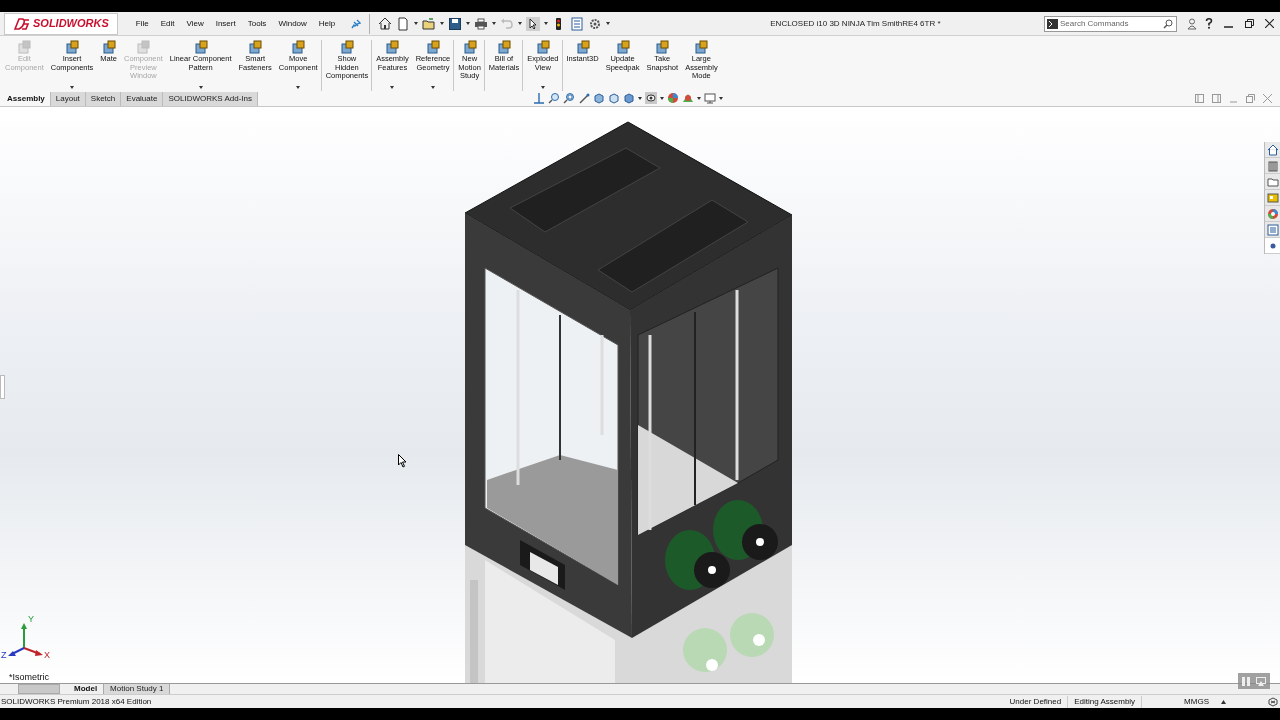 This screenshot has height=720, width=1280. Describe the element at coordinates (1105, 701) in the screenshot. I see `status-text: Editing Assembly` at that location.